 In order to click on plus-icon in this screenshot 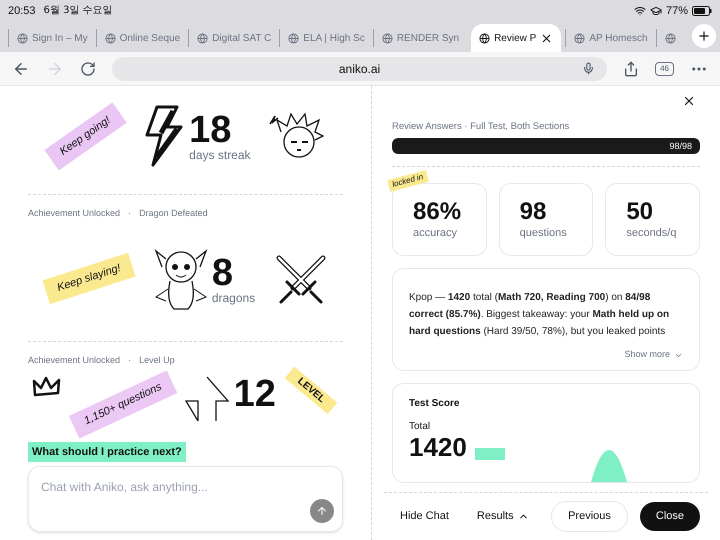, I will do `click(704, 36)`.